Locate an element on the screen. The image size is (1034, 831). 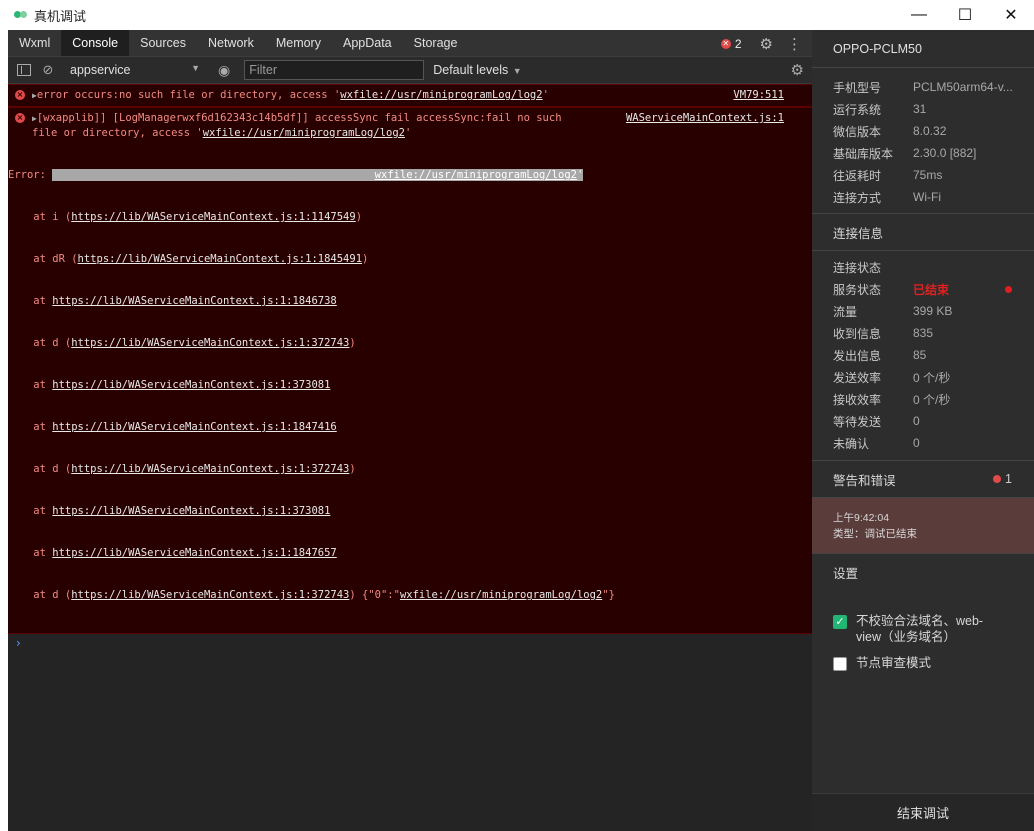
info-value: 75ms is located at coordinates (928, 175).